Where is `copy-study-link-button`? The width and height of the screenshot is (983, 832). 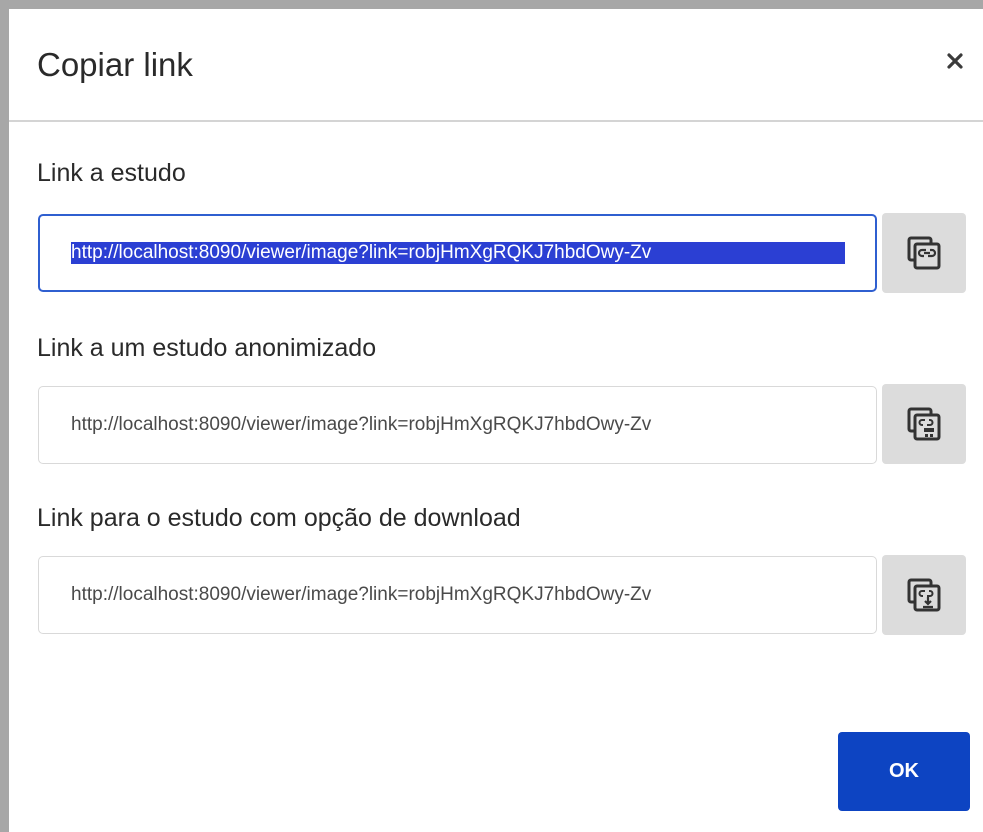 copy-study-link-button is located at coordinates (924, 253).